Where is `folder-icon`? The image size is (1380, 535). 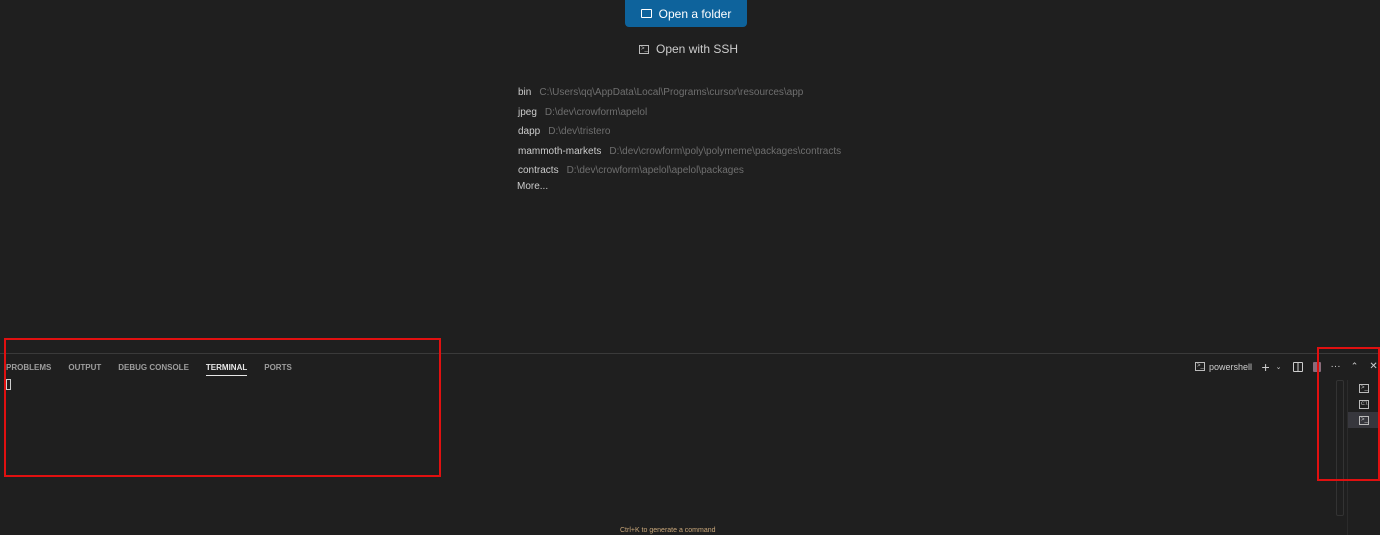
folder-icon is located at coordinates (646, 13).